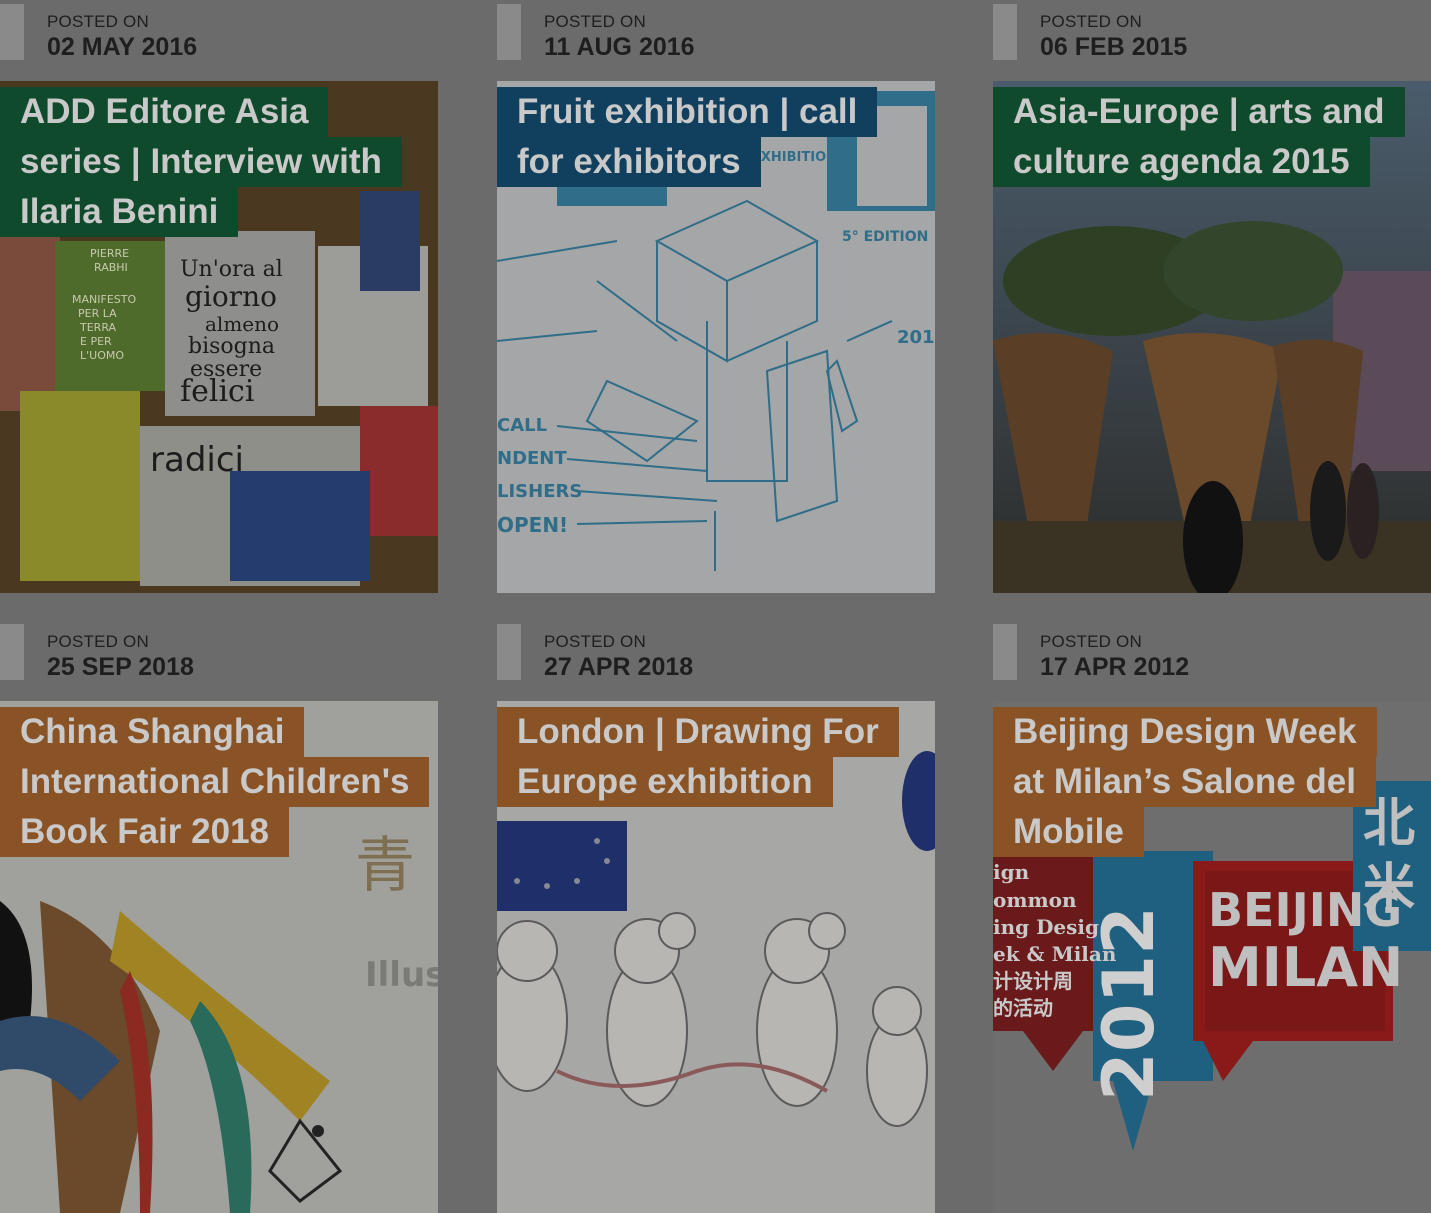 The width and height of the screenshot is (1431, 1213). I want to click on post-title: London | Drawing For Europe exhibition, so click(698, 757).